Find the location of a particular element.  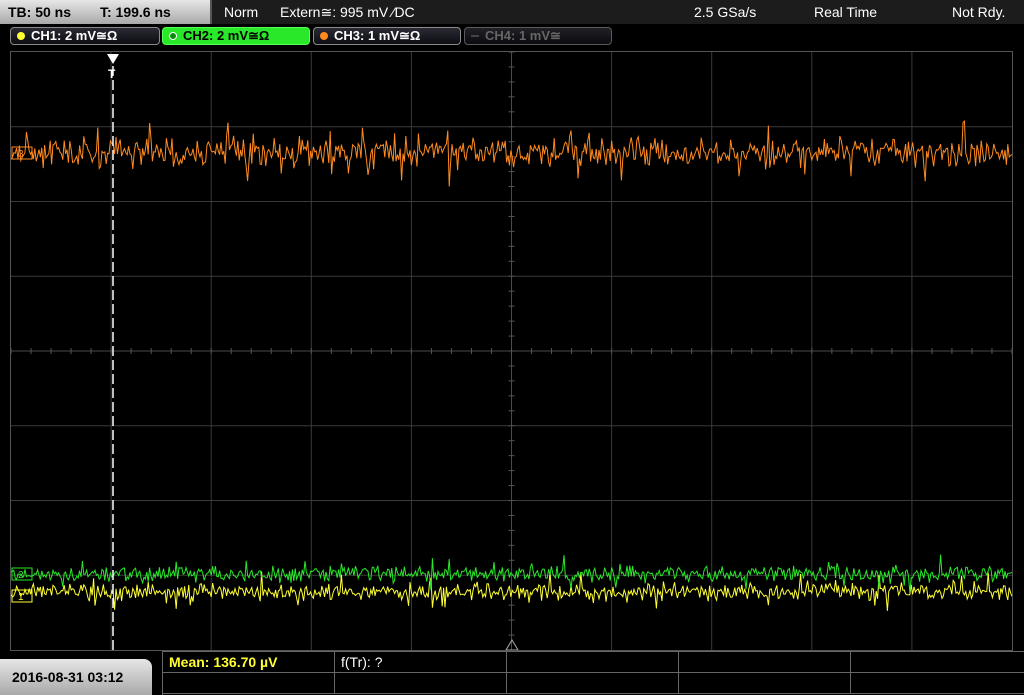

channel-2-marker-text: 2 is located at coordinates (21, 575).